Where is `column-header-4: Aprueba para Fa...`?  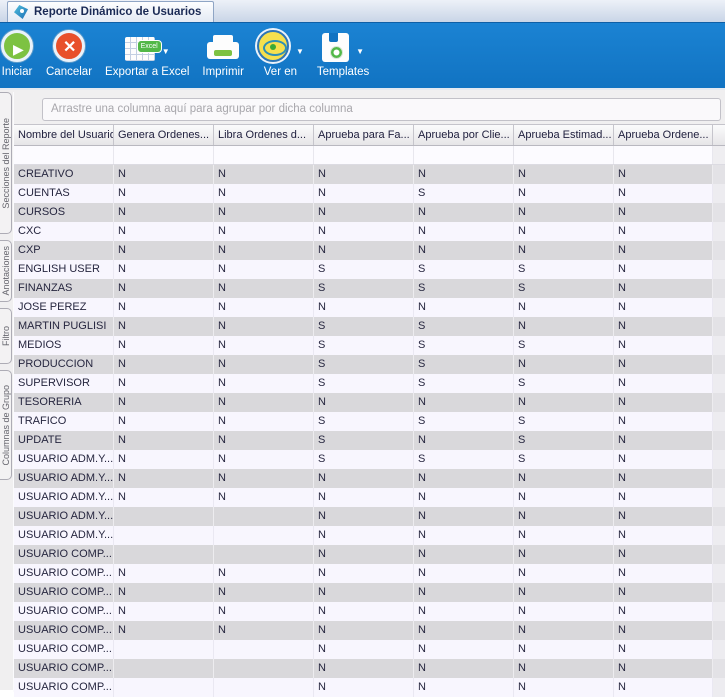 column-header-4: Aprueba para Fa... is located at coordinates (364, 135).